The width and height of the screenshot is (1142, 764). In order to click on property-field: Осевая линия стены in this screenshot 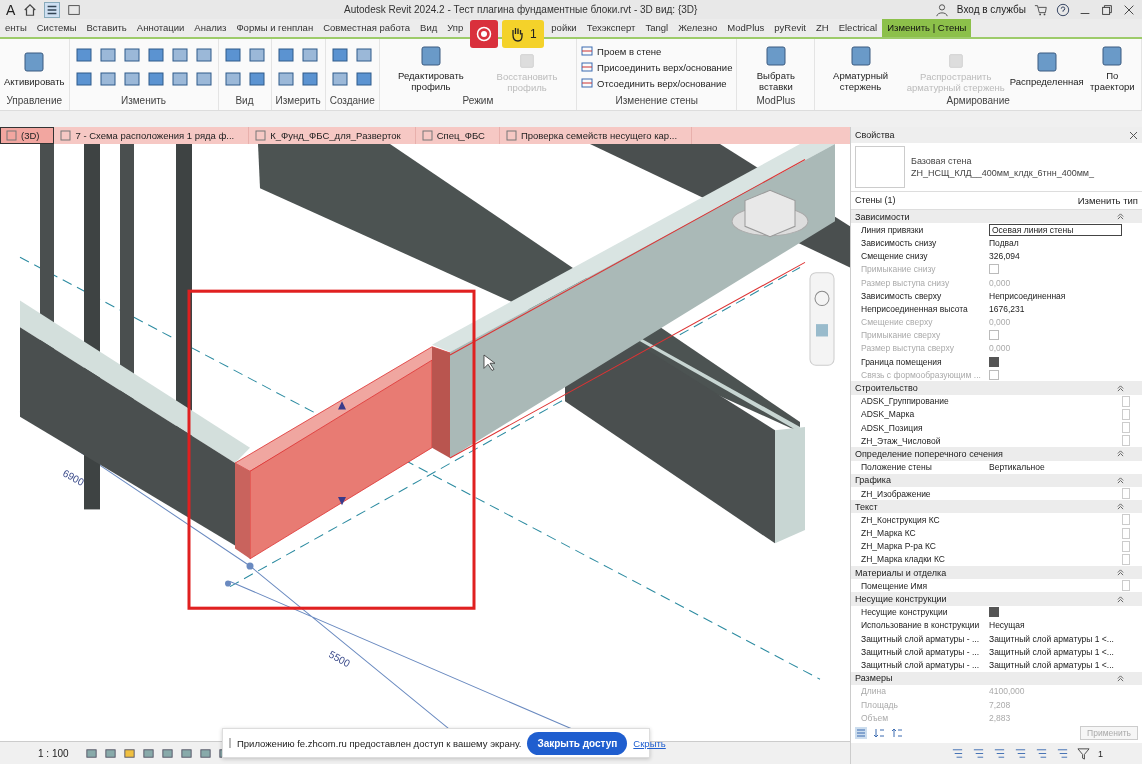, I will do `click(1055, 229)`.